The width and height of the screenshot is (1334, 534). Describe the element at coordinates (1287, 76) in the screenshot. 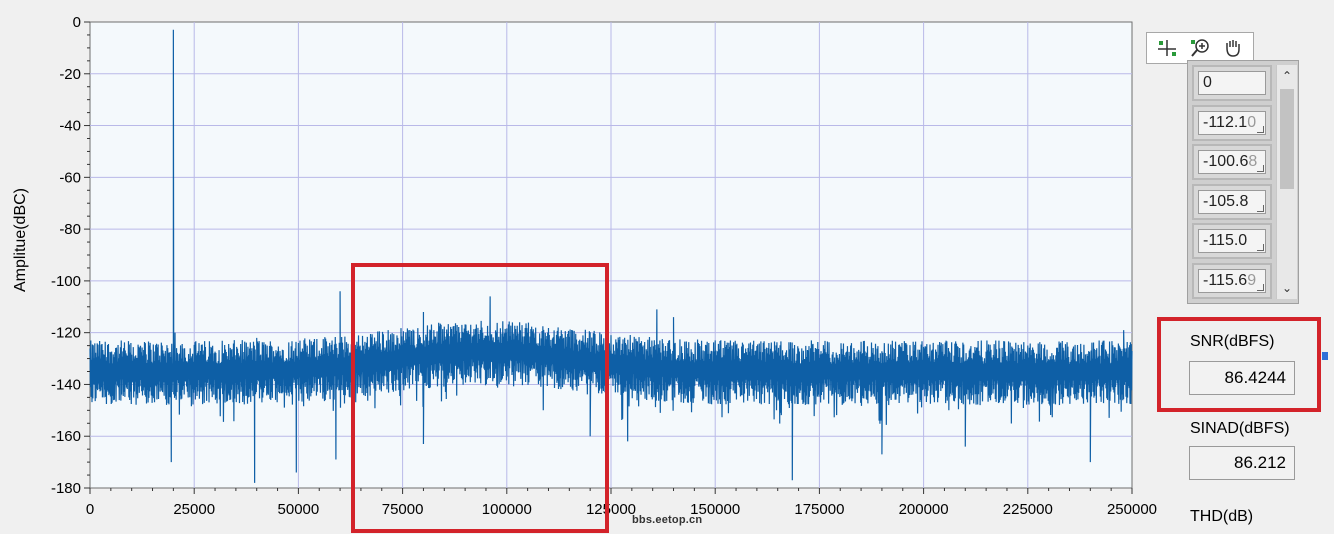

I see `chevron-up-icon: ⌃` at that location.